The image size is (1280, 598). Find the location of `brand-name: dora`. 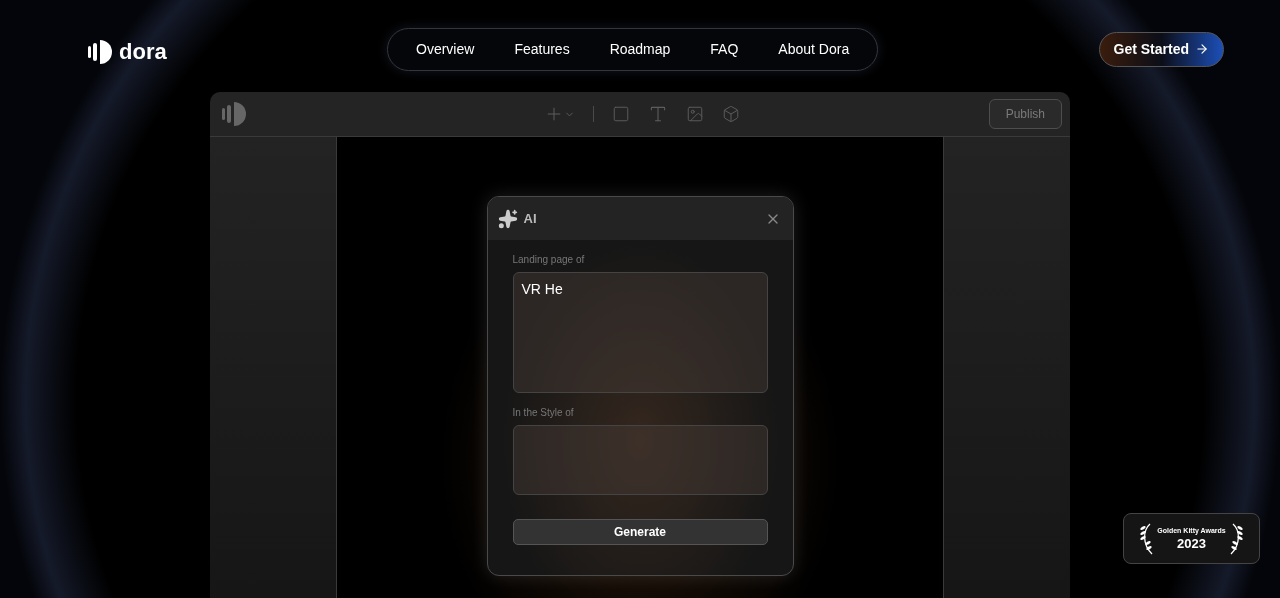

brand-name: dora is located at coordinates (143, 52).